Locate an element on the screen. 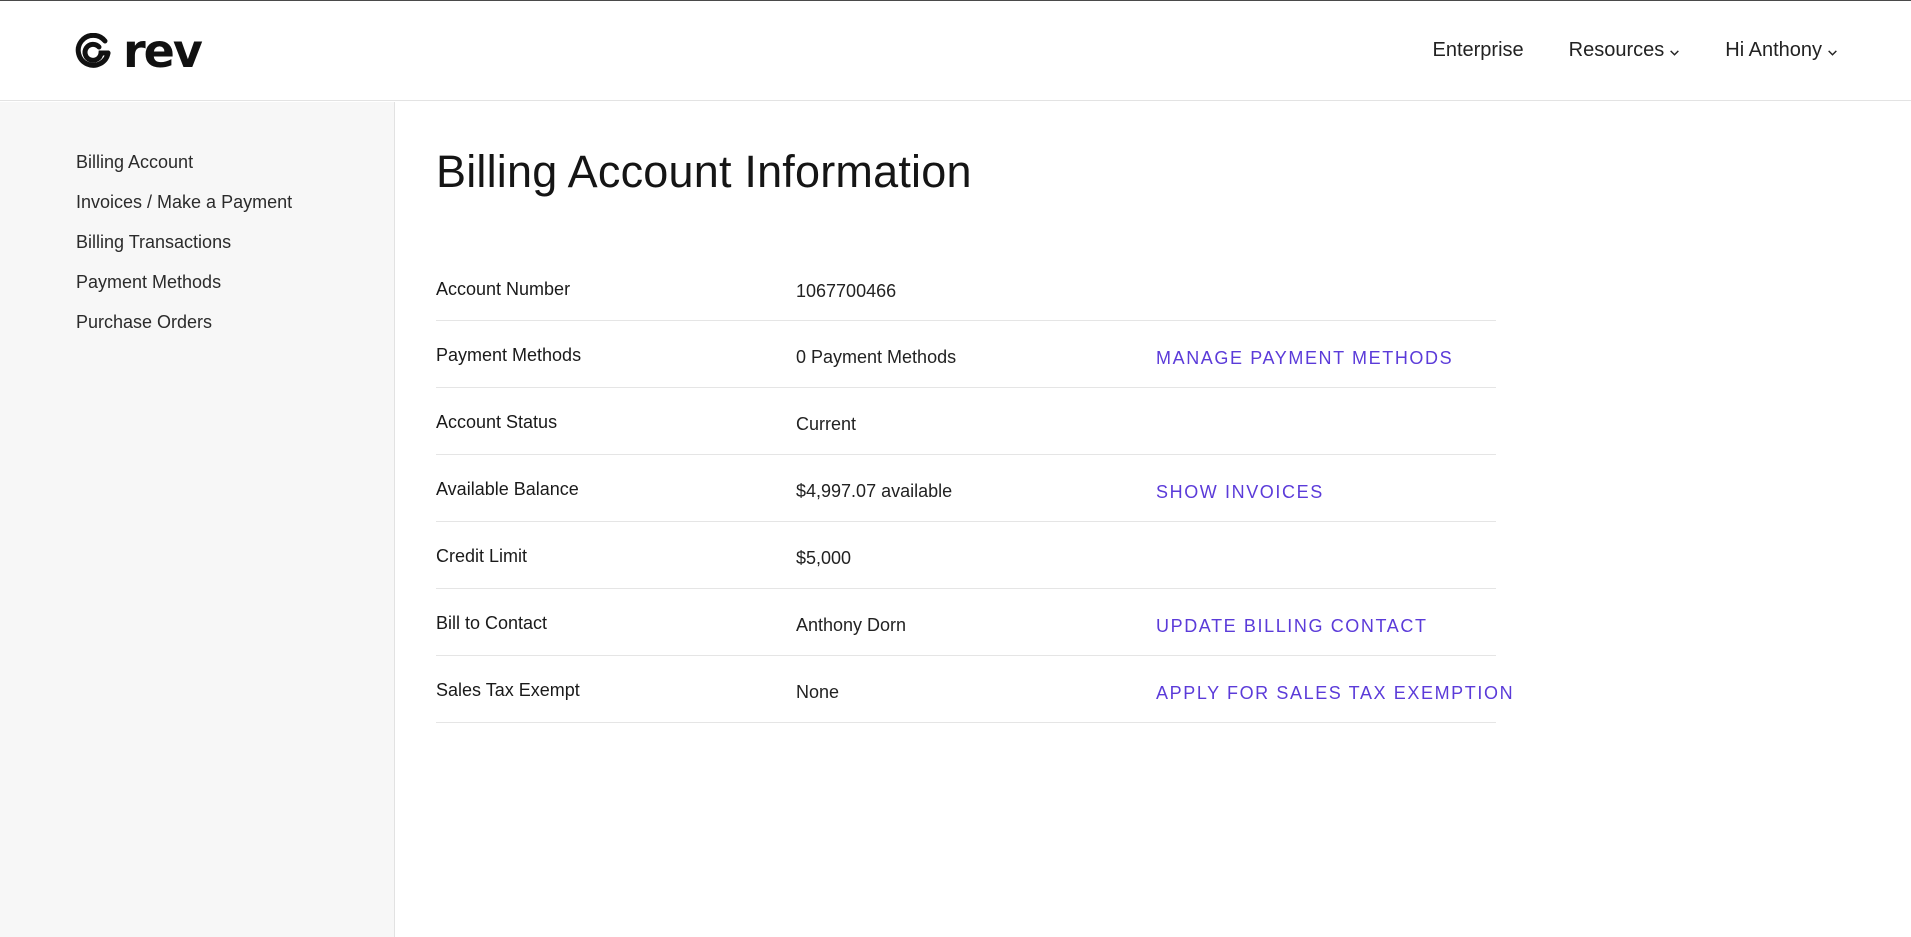 The height and width of the screenshot is (937, 1911). row-label: Account Status is located at coordinates (497, 422).